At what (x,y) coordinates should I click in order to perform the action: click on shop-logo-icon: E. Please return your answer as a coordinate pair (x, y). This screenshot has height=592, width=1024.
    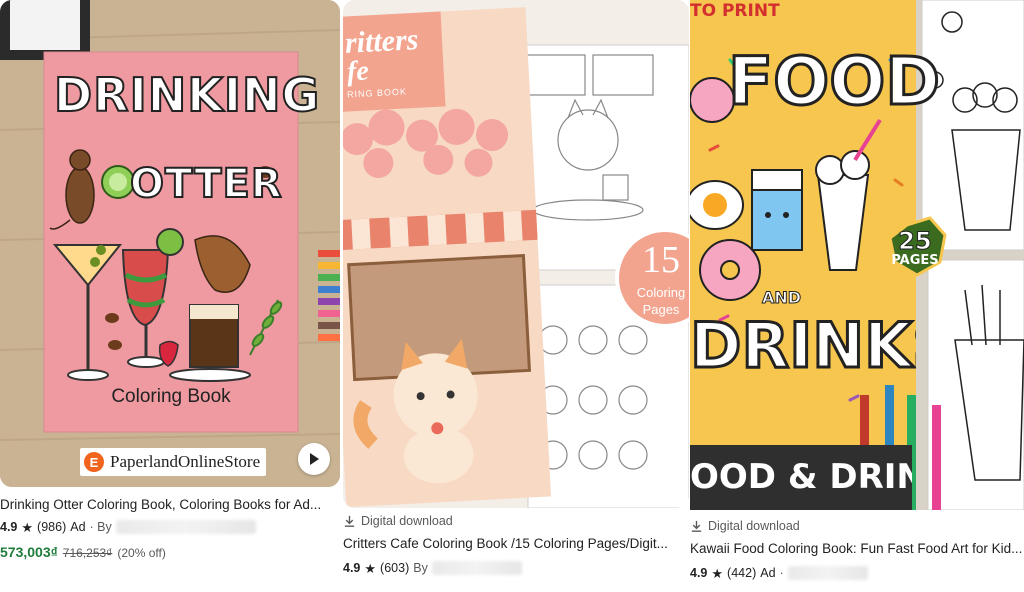
    Looking at the image, I should click on (94, 462).